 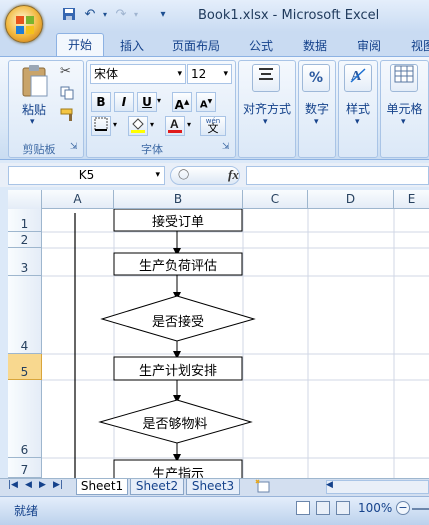 I want to click on column-header-d: D, so click(x=351, y=199).